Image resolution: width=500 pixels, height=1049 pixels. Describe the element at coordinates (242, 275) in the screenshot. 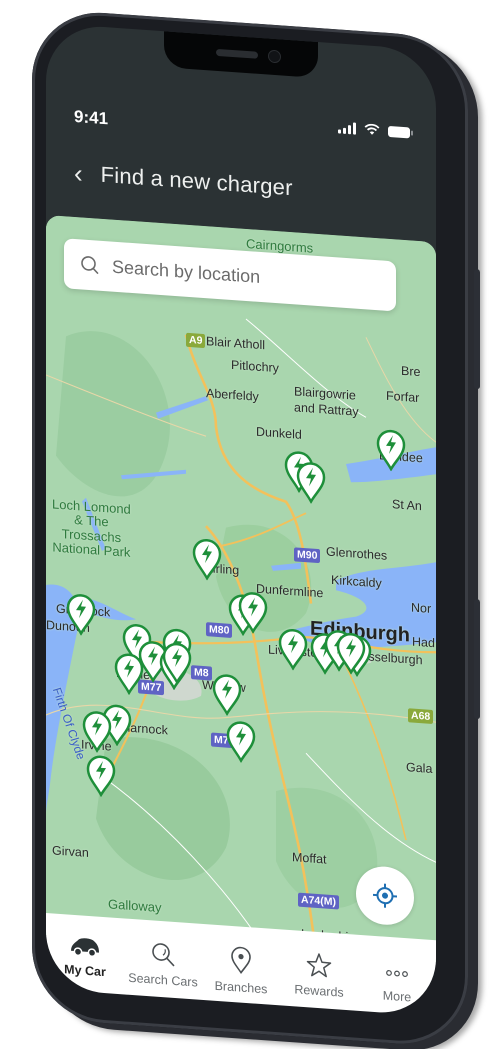

I see `search-input` at that location.